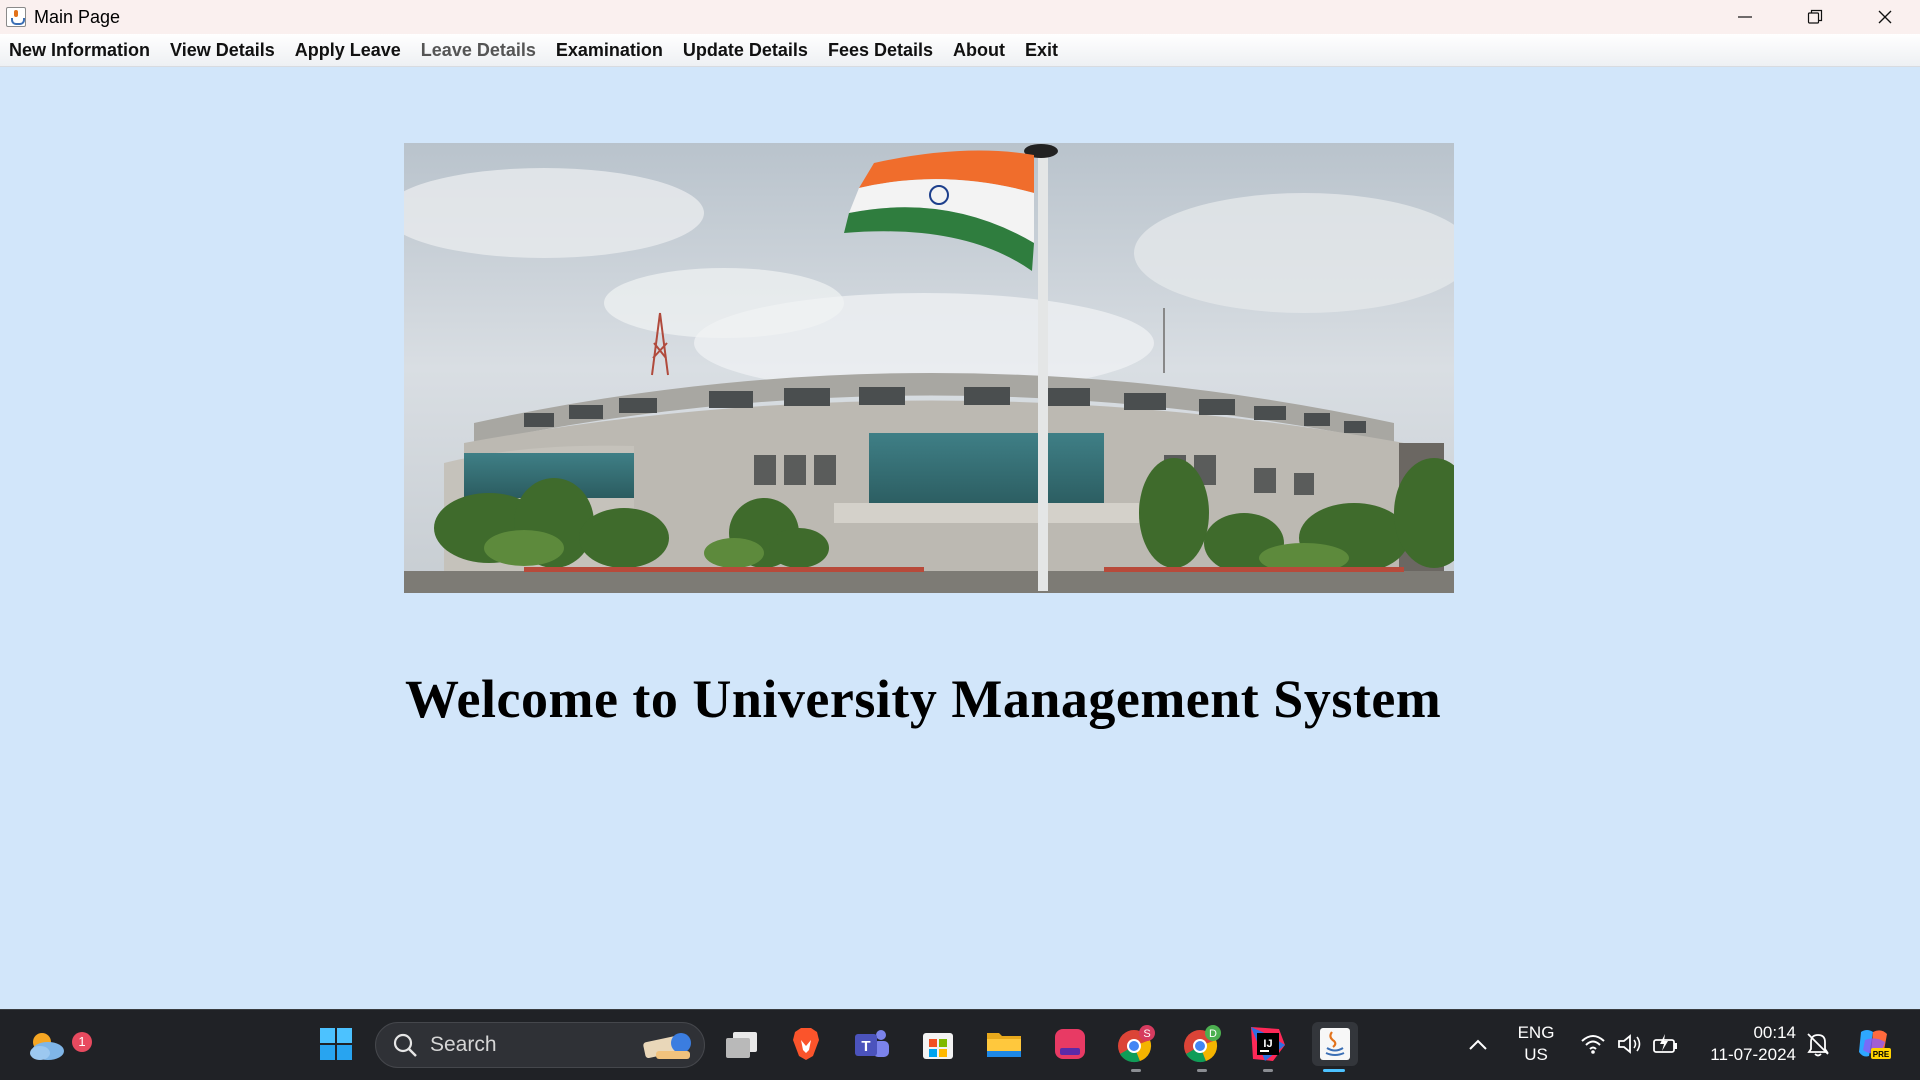  What do you see at coordinates (1748, 1044) in the screenshot?
I see `clock: 00:14 11-07-2024` at bounding box center [1748, 1044].